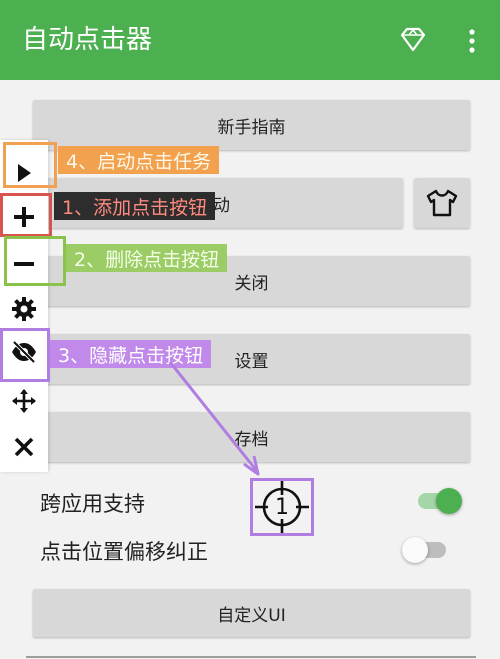 This screenshot has height=659, width=500. I want to click on annotation-start-task: 4、启动点击任务, so click(139, 160).